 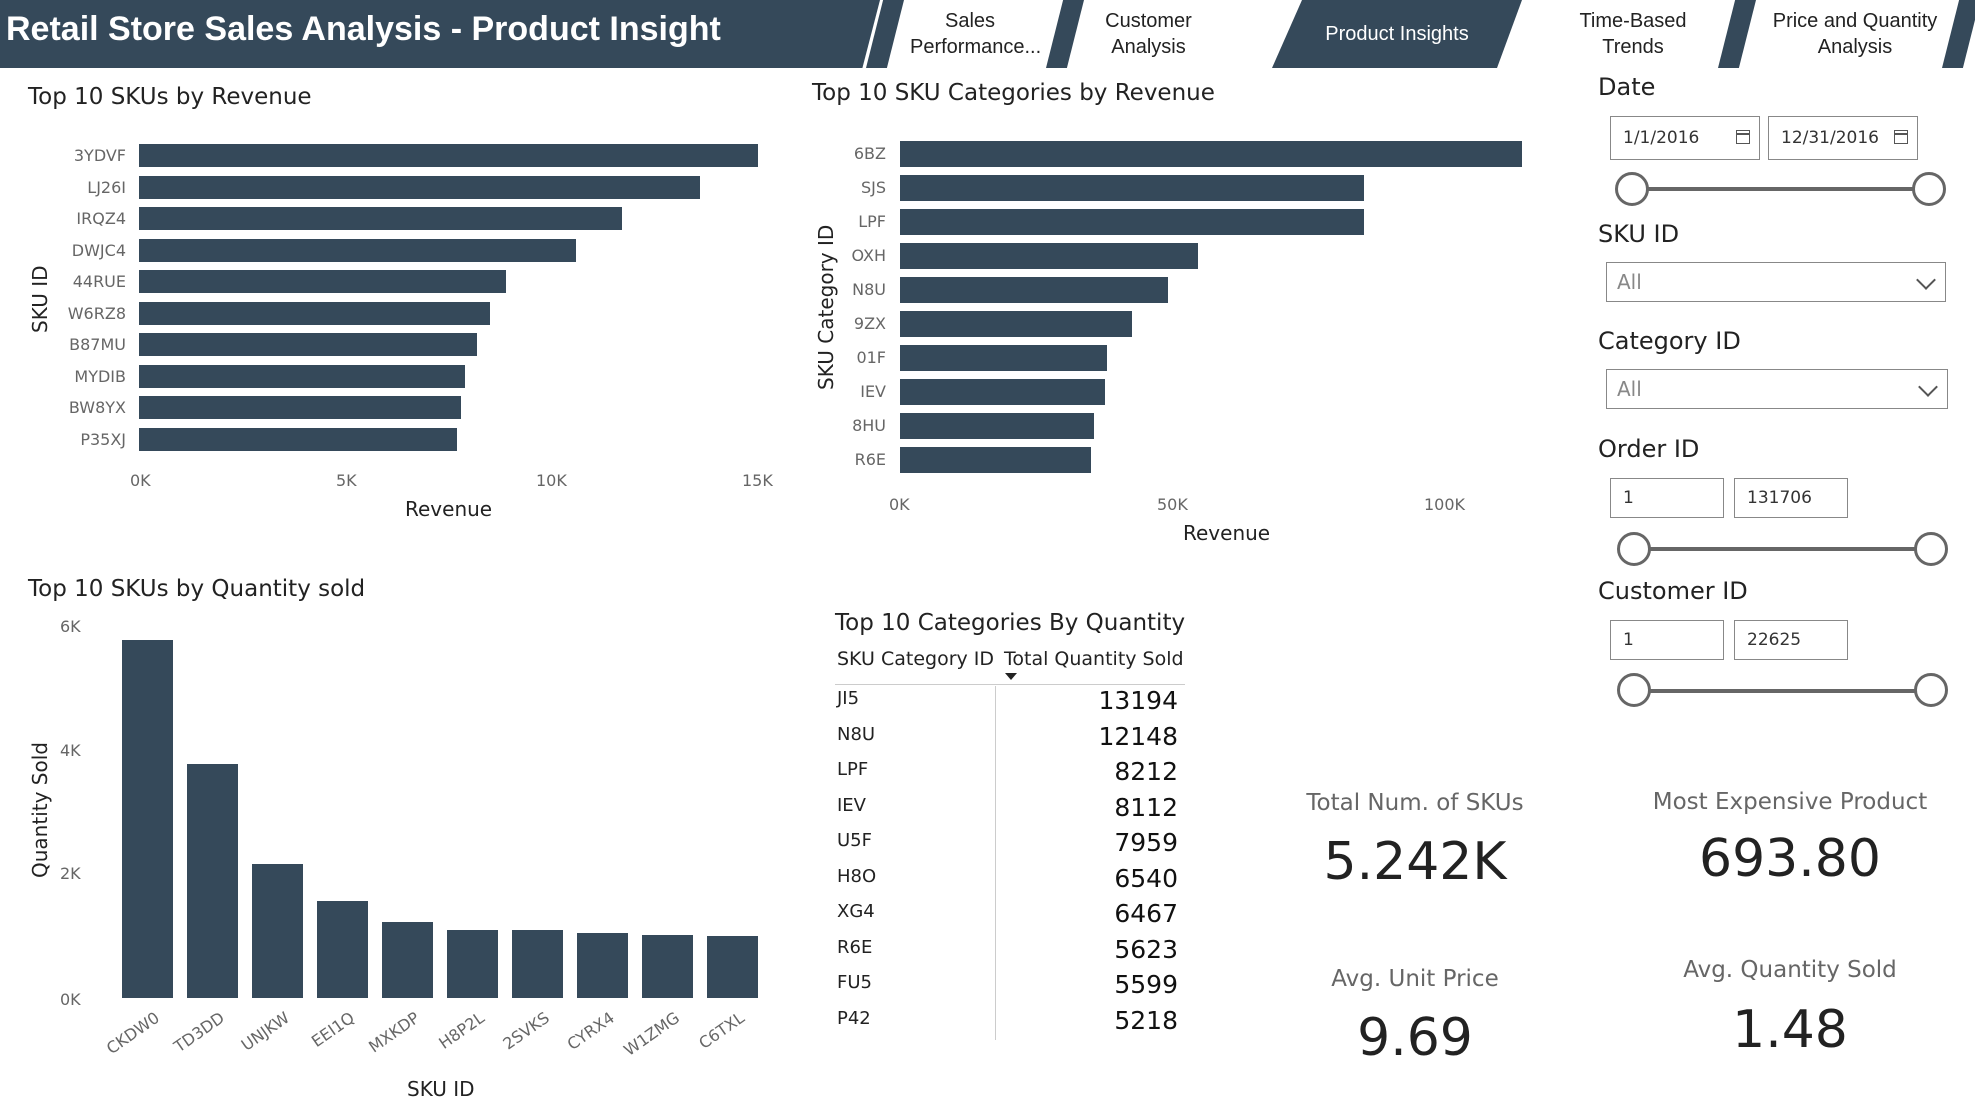 What do you see at coordinates (1667, 640) in the screenshot?
I see `customer-id-min-input: 1` at bounding box center [1667, 640].